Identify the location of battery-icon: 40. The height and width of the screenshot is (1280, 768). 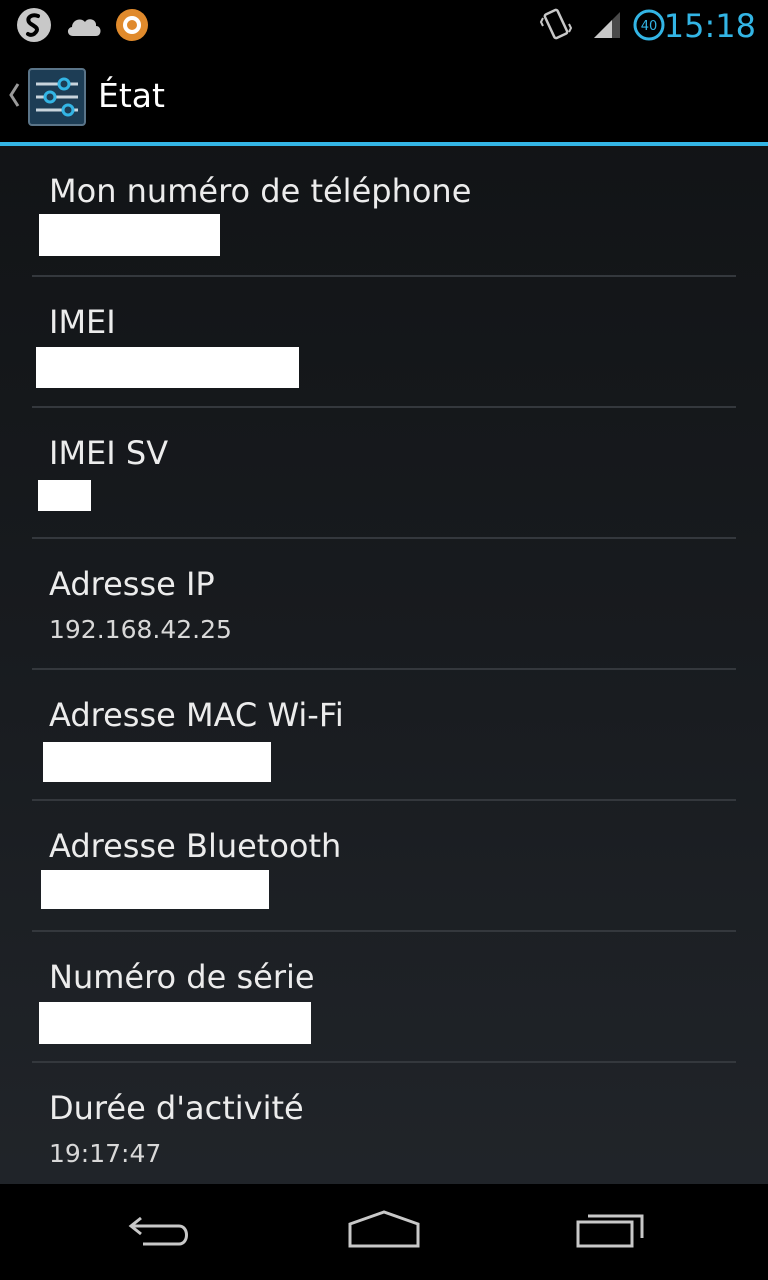
(649, 25).